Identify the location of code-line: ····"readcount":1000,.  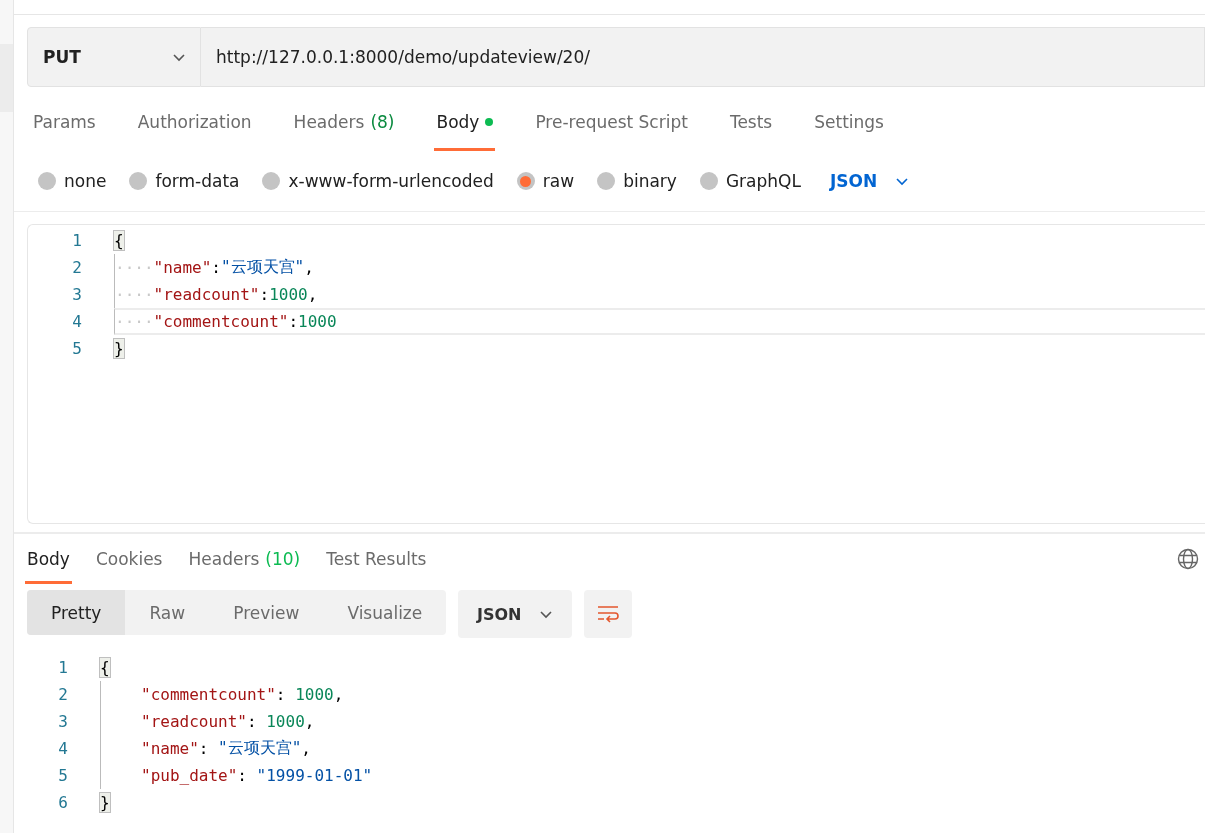
(659, 294).